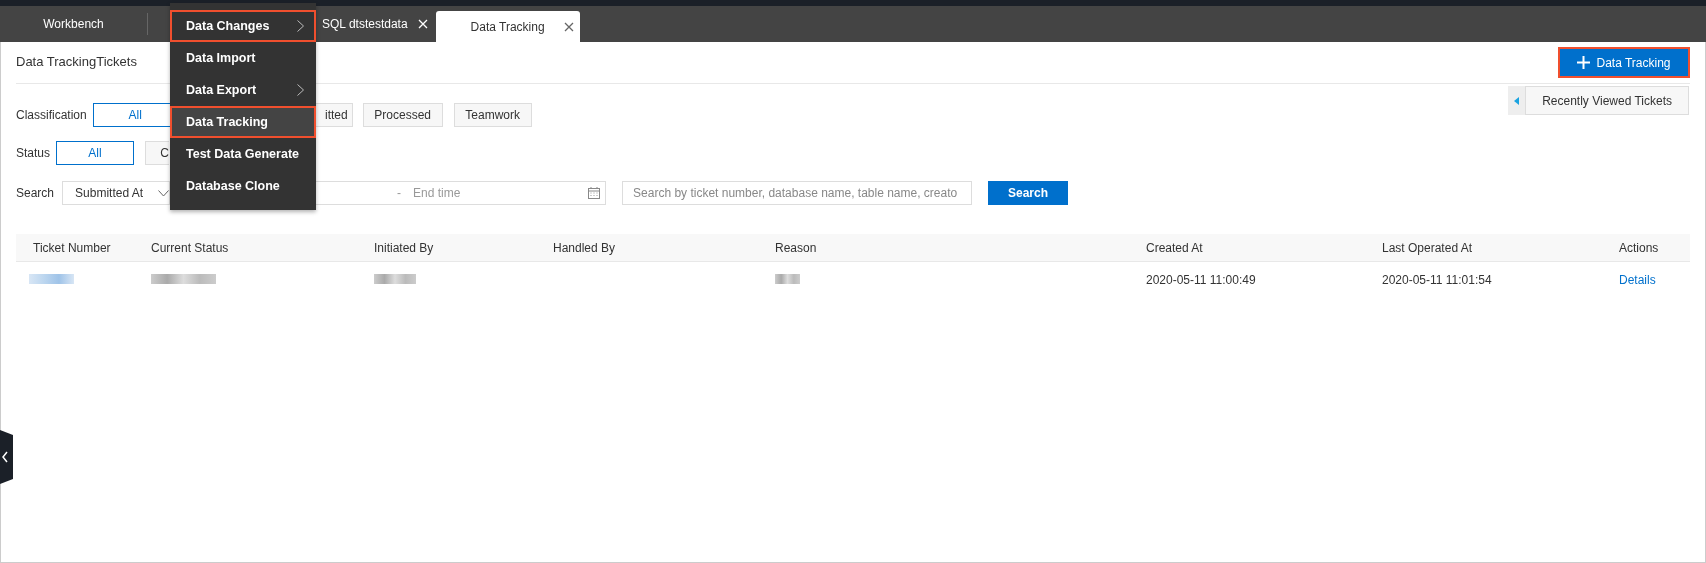 This screenshot has width=1706, height=563. I want to click on plus-icon, so click(1584, 62).